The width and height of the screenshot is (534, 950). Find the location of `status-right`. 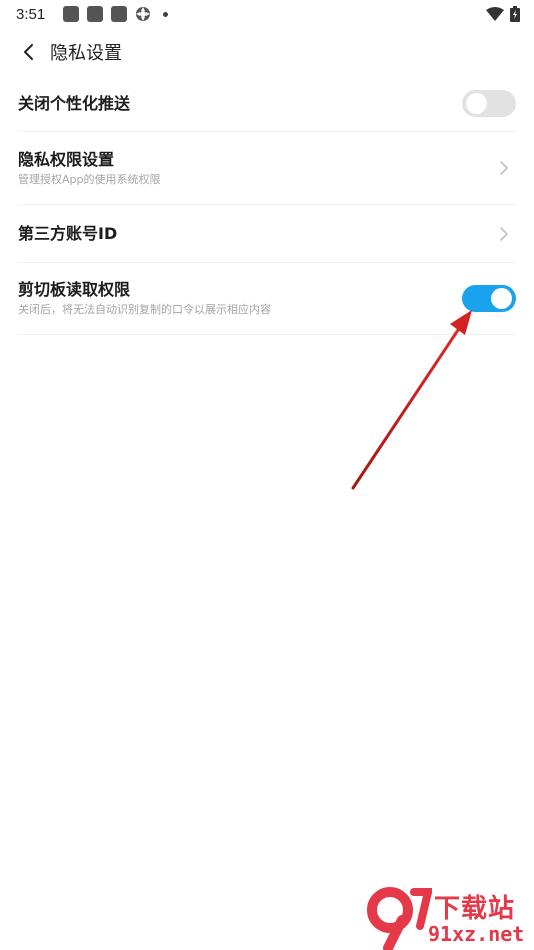

status-right is located at coordinates (503, 14).